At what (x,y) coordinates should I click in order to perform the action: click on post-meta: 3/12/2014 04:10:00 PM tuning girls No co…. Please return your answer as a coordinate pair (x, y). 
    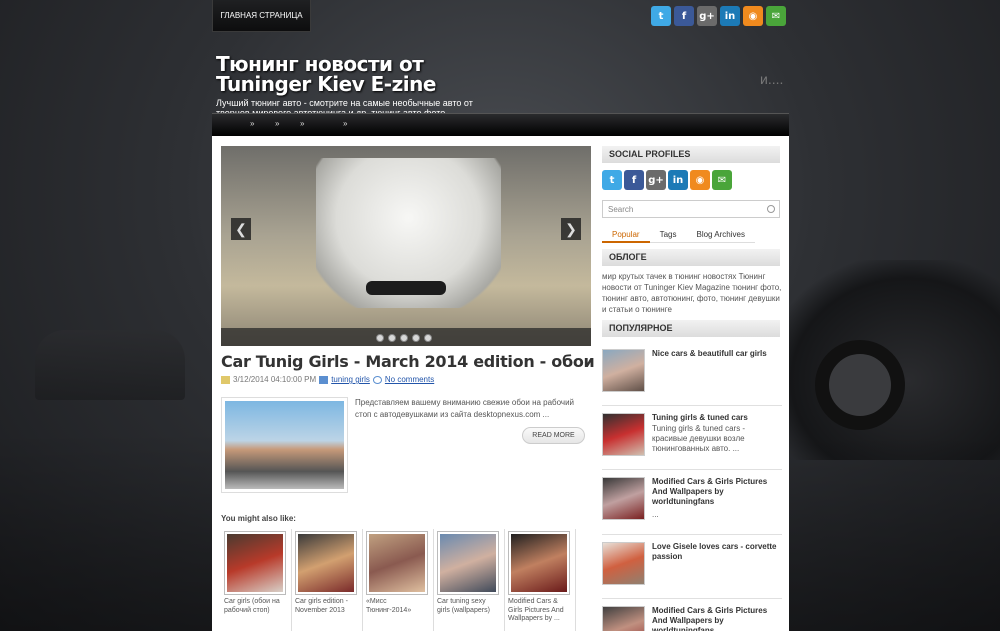
    Looking at the image, I should click on (327, 379).